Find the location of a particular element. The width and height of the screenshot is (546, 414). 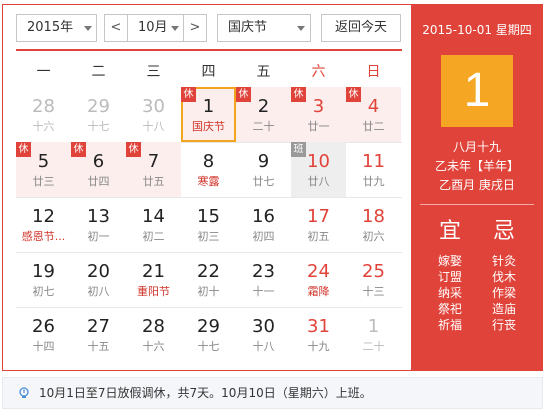

lunar-label: 二十 is located at coordinates (263, 126).